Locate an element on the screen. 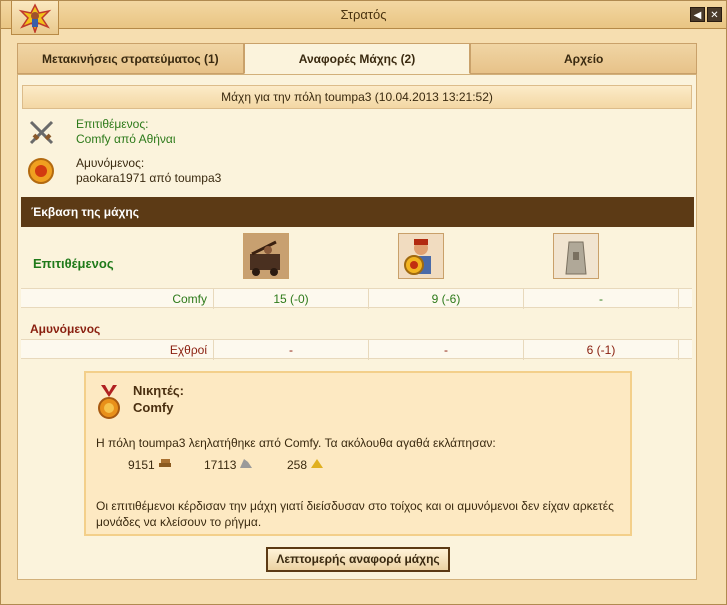 The width and height of the screenshot is (727, 605). wall-icon is located at coordinates (576, 256).